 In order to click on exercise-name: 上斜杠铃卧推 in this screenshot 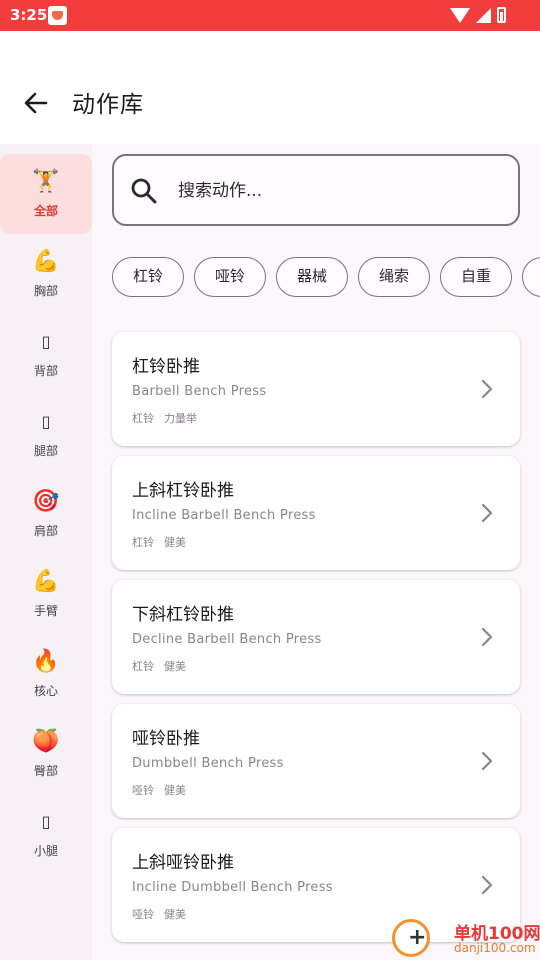, I will do `click(183, 491)`.